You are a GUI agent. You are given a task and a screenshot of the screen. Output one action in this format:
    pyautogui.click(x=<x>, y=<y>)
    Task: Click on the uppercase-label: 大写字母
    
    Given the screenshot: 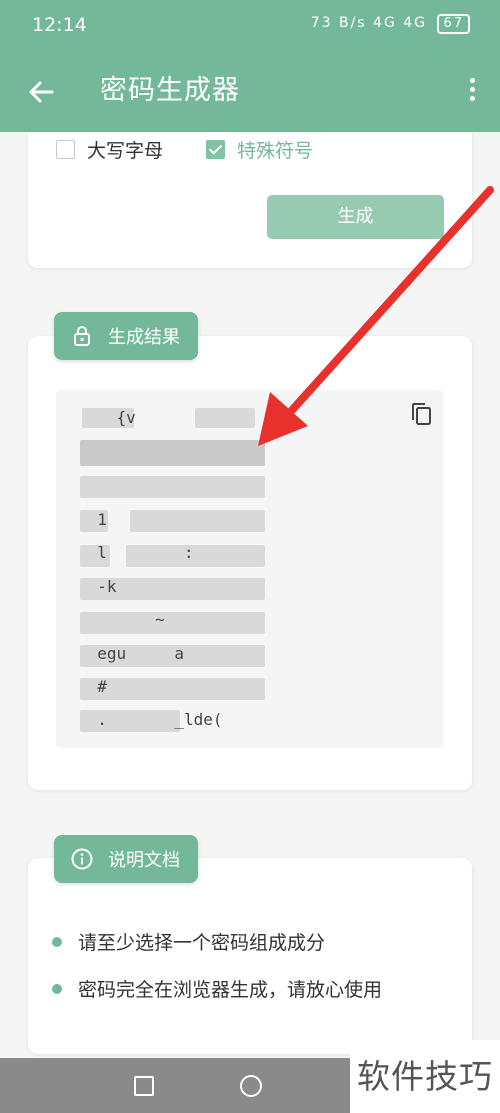 What is the action you would take?
    pyautogui.click(x=125, y=151)
    